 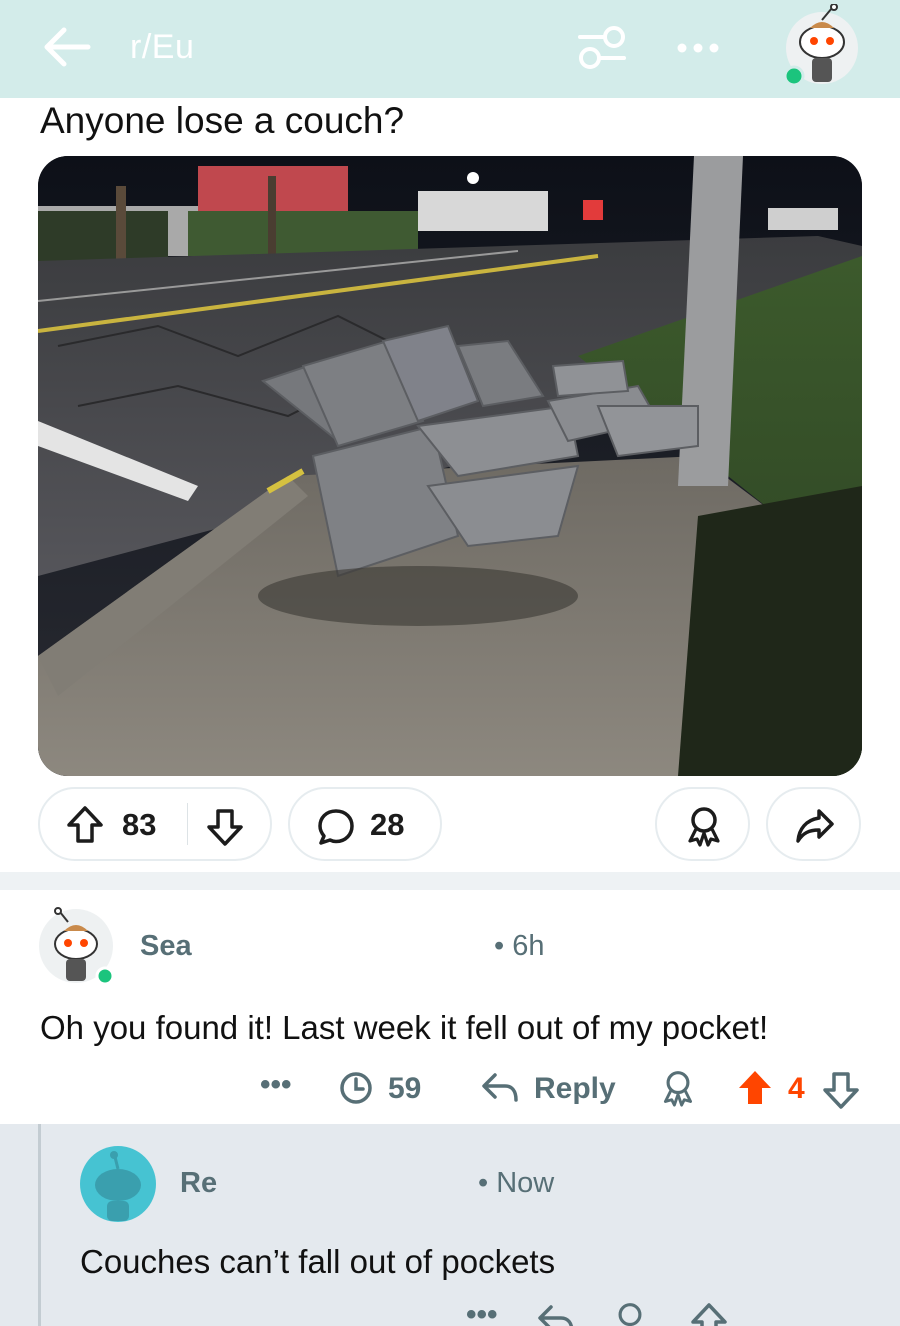 What do you see at coordinates (77, 947) in the screenshot?
I see `commenter-avatar` at bounding box center [77, 947].